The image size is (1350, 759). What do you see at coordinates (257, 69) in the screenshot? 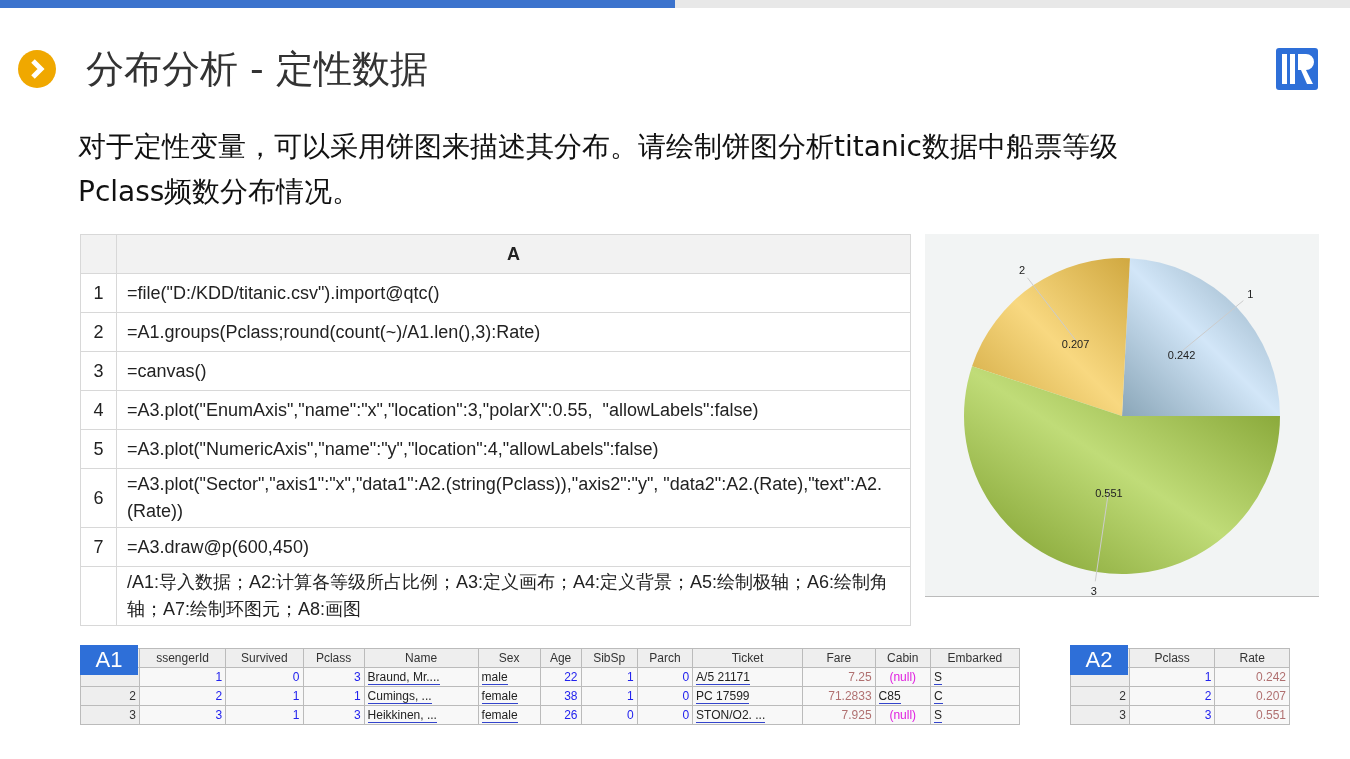
I see `slide-title: 分布分析 - 定性数据` at bounding box center [257, 69].